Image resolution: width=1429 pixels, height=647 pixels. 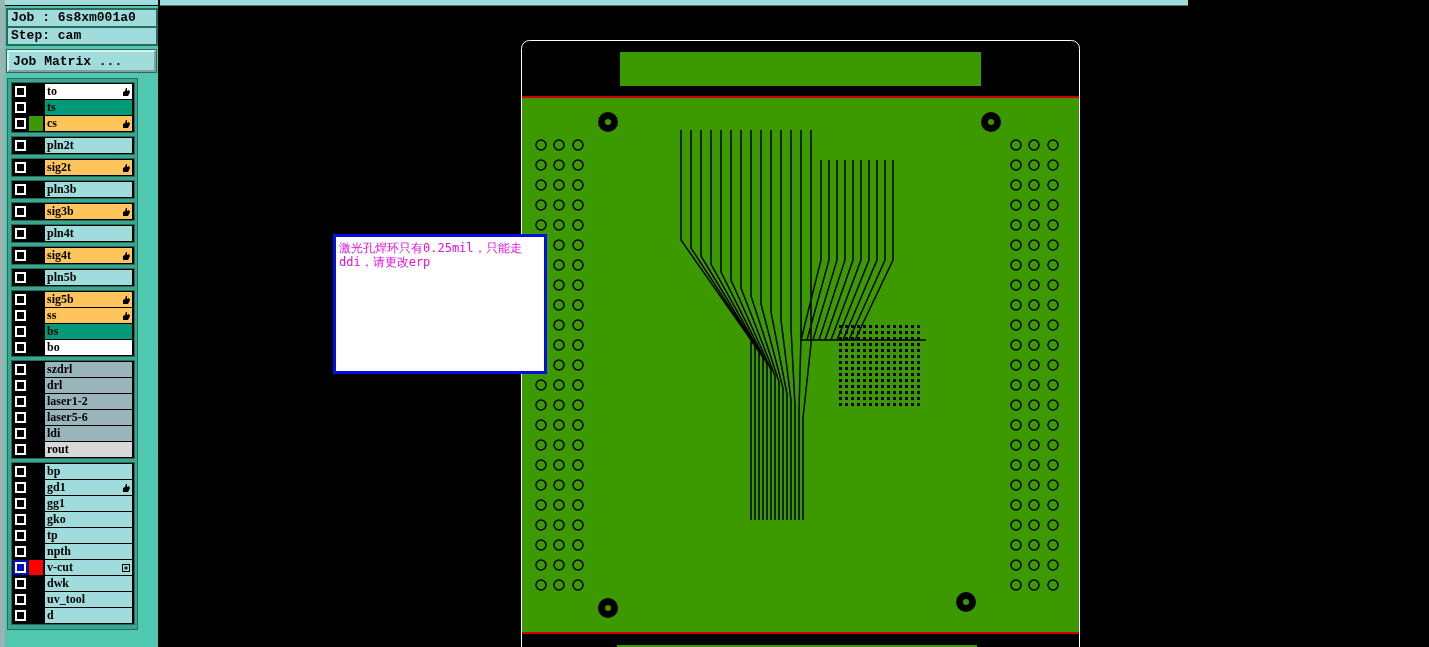 I want to click on layer-name-row: sig3b, so click(x=88, y=211).